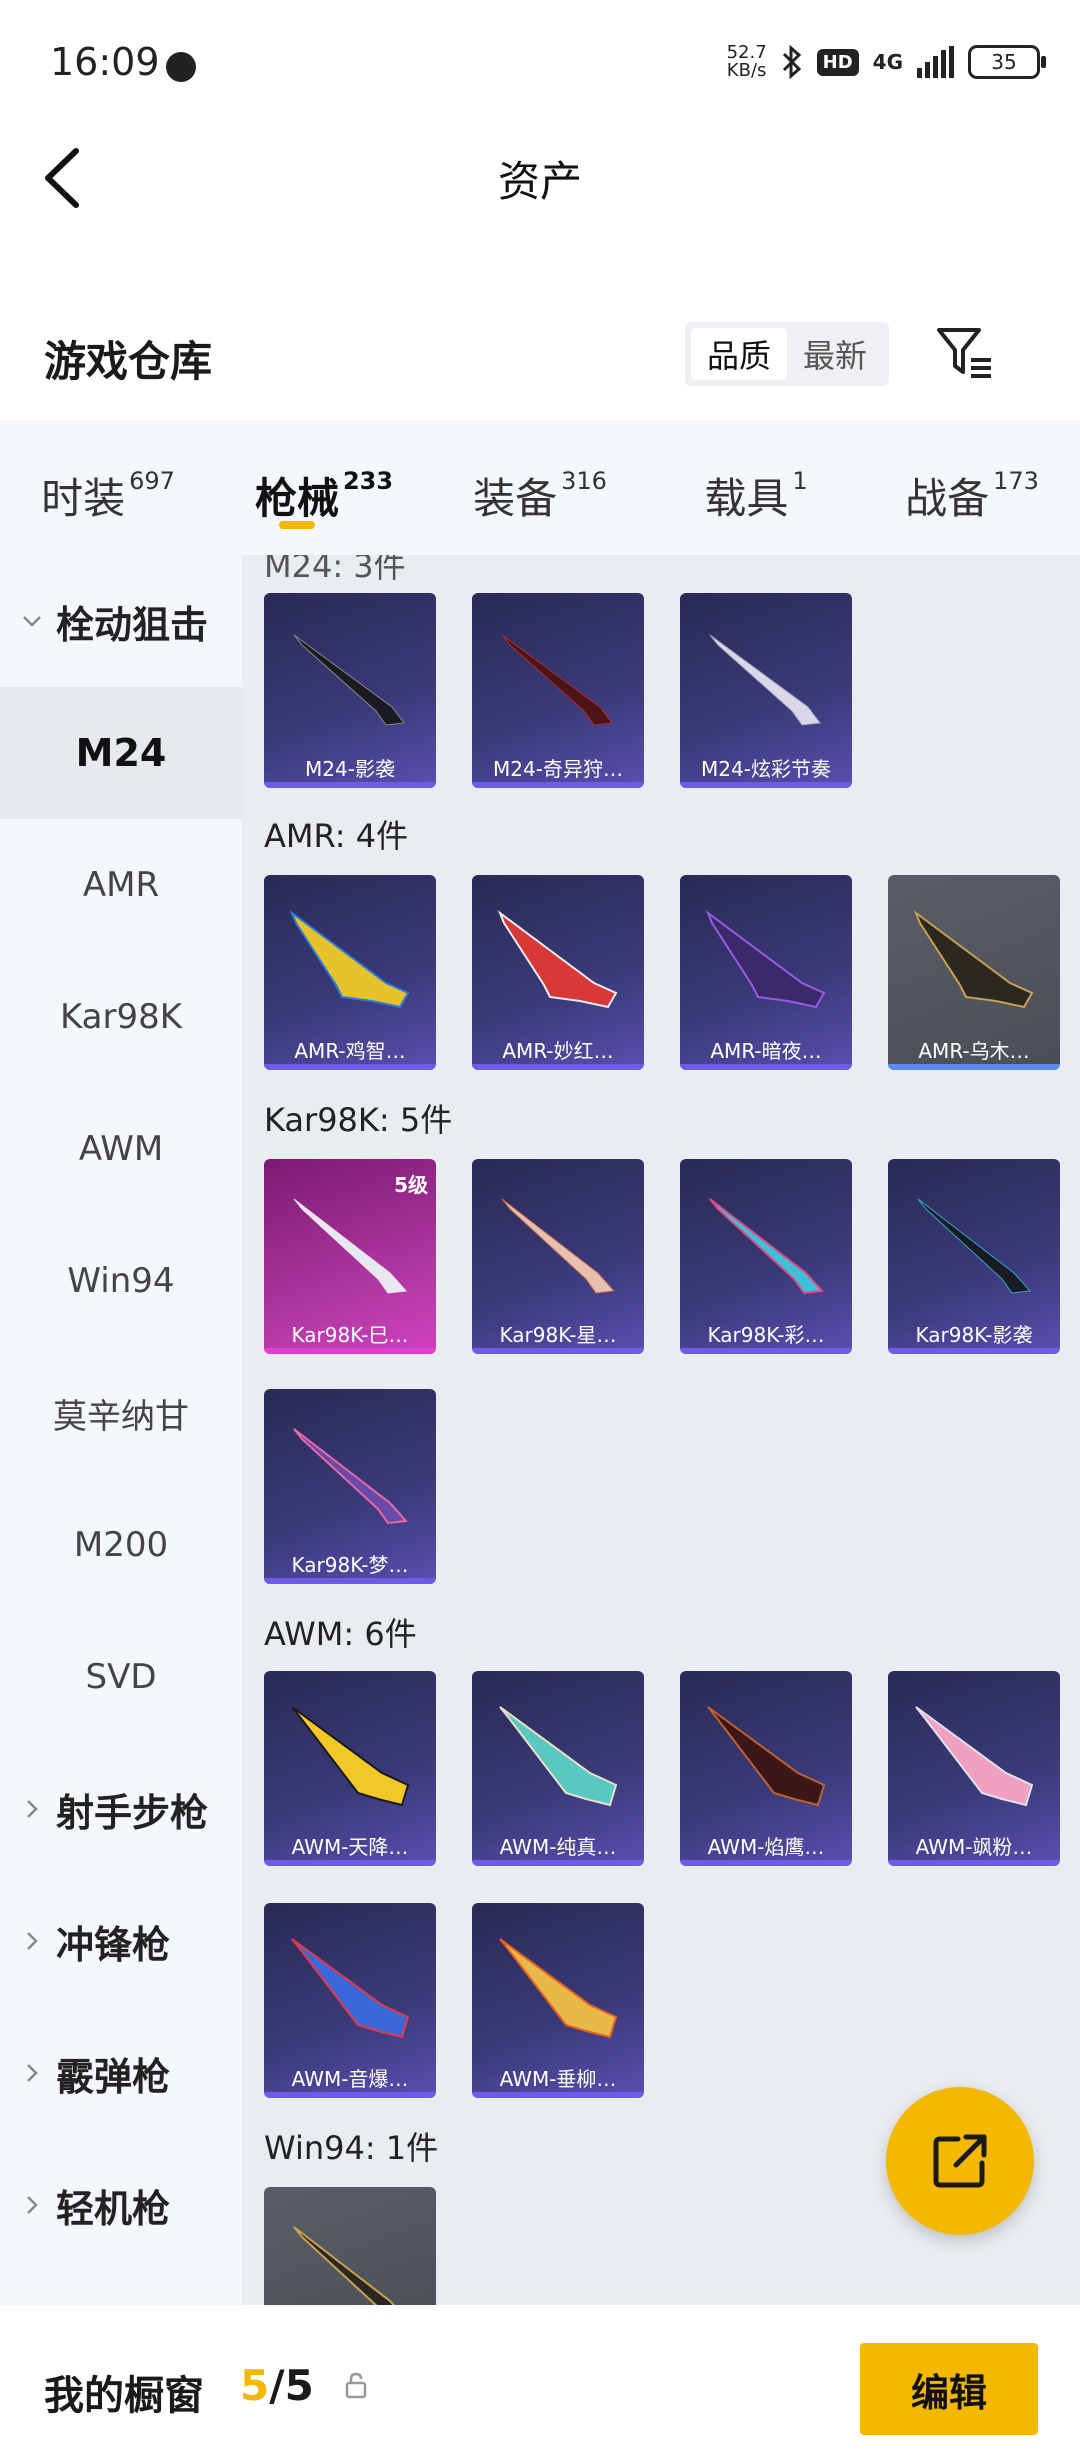 This screenshot has width=1080, height=2460. I want to click on tab-count: 233, so click(368, 480).